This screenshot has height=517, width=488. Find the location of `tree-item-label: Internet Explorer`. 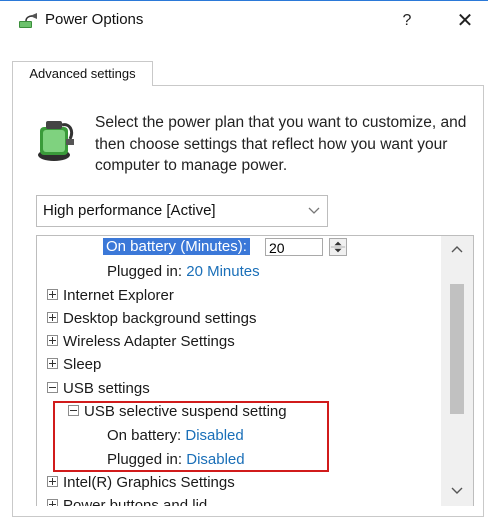

tree-item-label: Internet Explorer is located at coordinates (118, 295).